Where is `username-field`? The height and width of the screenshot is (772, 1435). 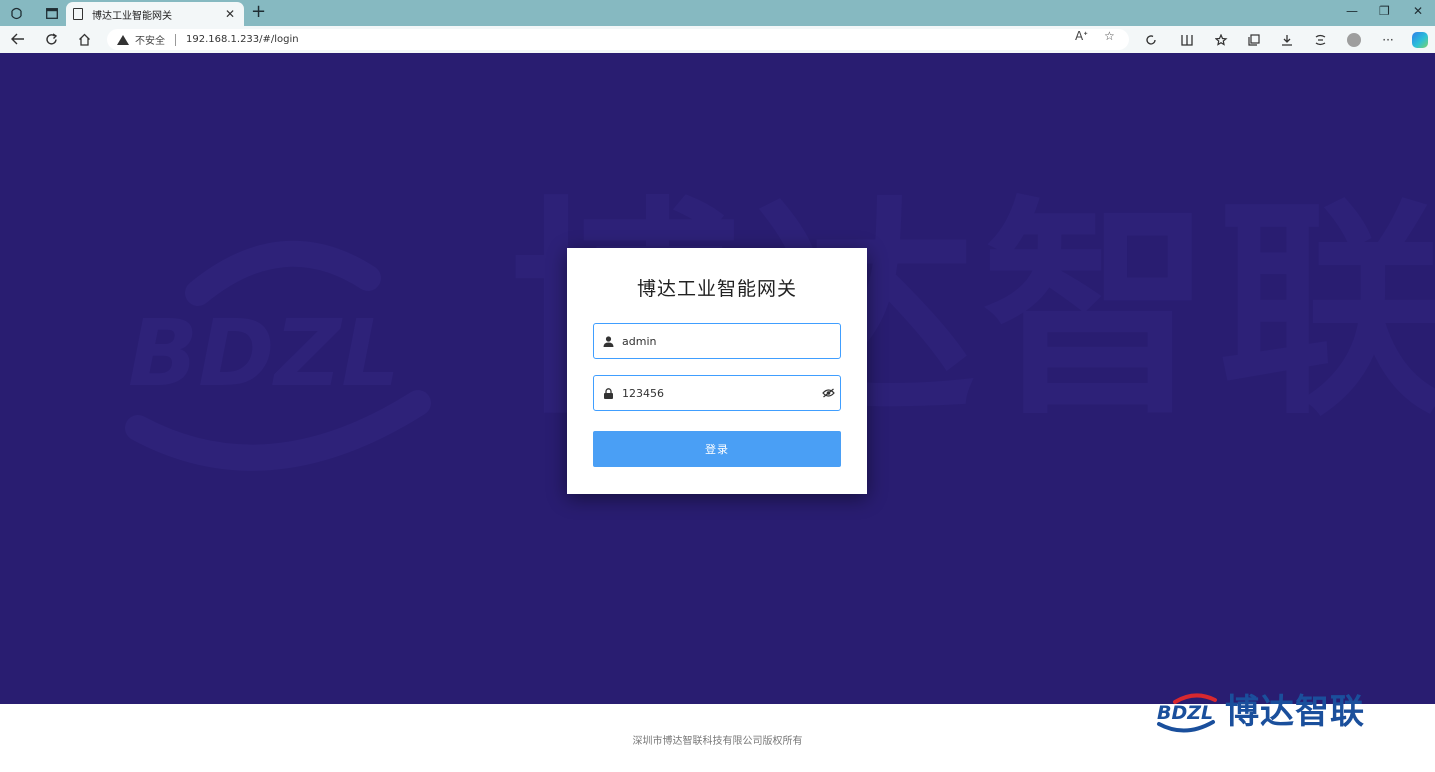 username-field is located at coordinates (717, 341).